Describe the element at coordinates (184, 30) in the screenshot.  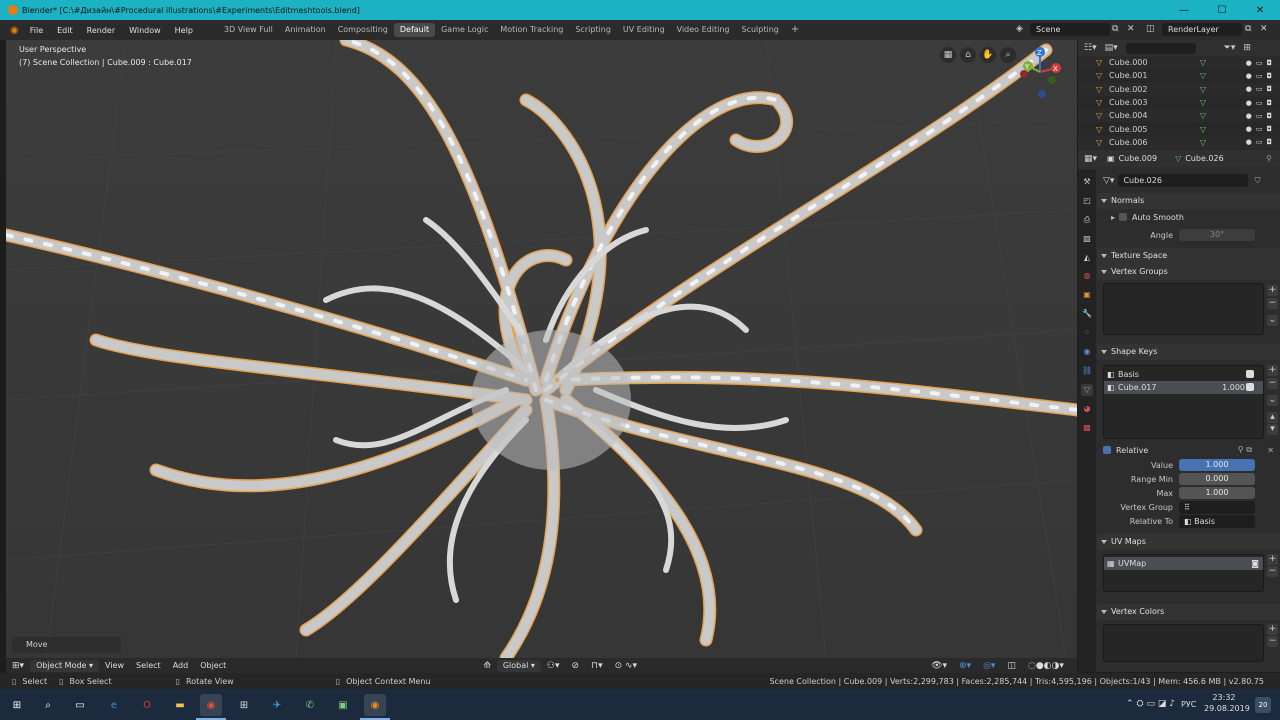
I see `menu-help: Help` at that location.